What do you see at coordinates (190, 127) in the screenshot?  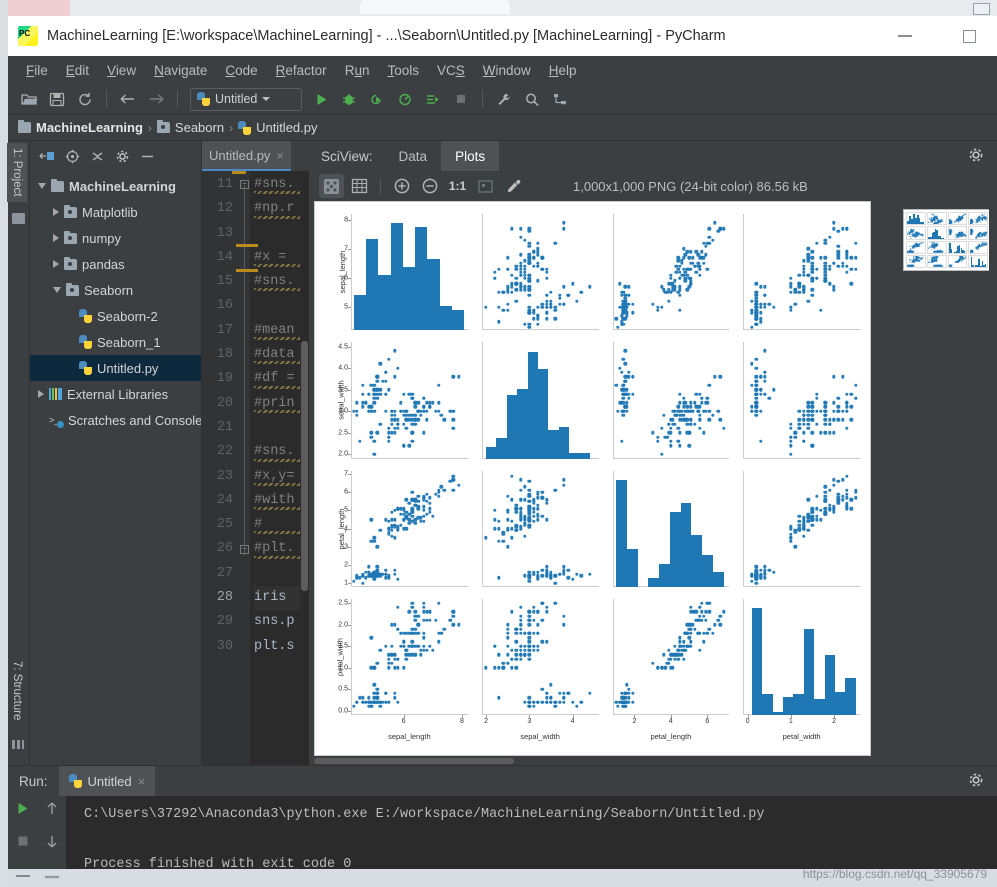 I see `breadcrumb-item-seaborn: Seaborn` at bounding box center [190, 127].